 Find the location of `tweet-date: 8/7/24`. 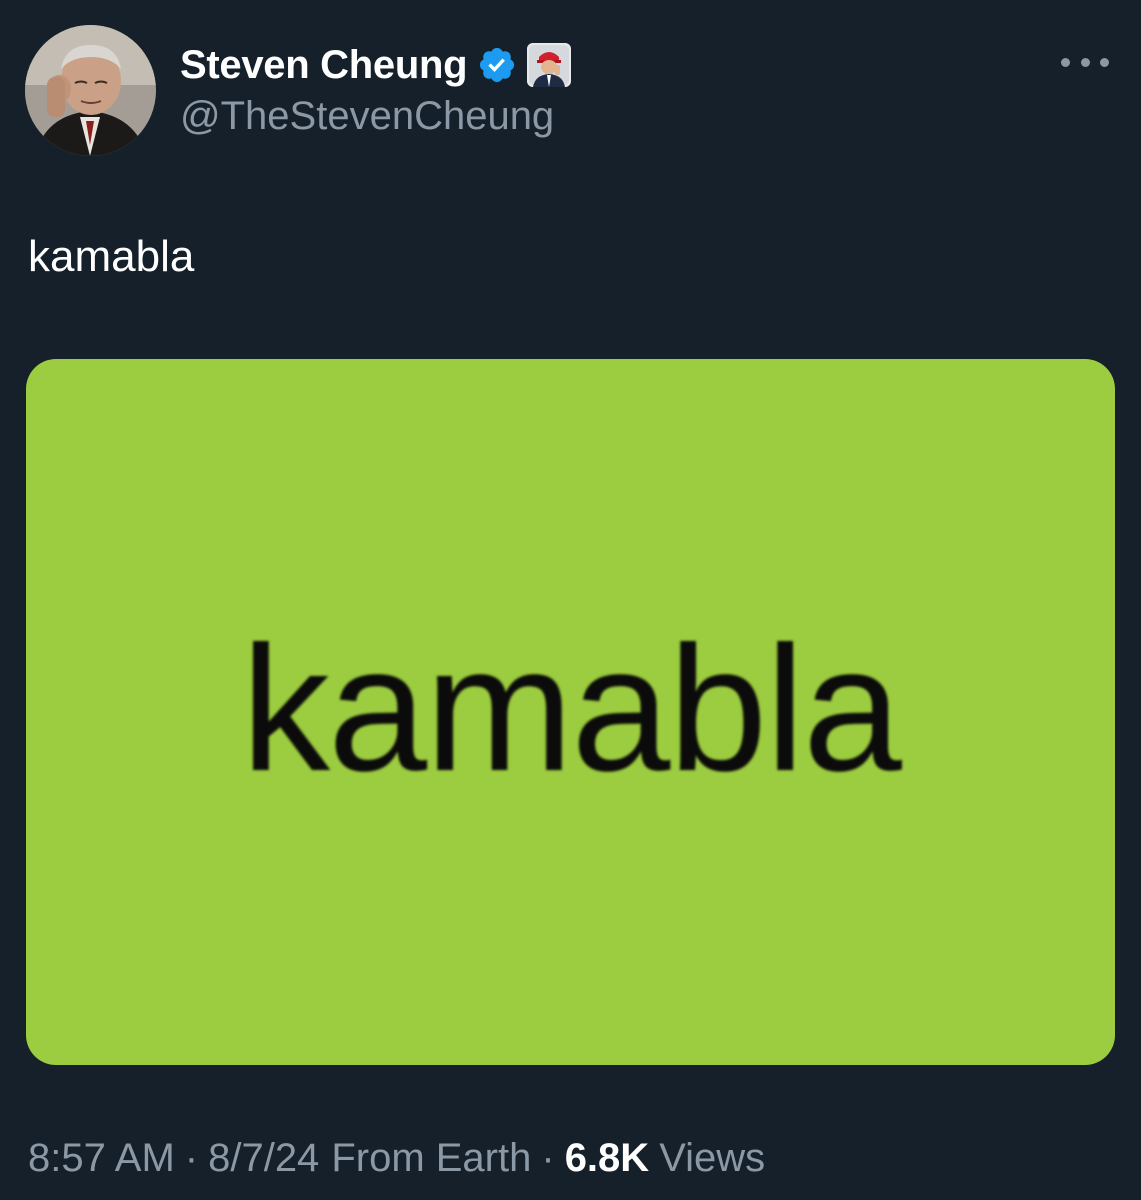

tweet-date: 8/7/24 is located at coordinates (263, 1158).